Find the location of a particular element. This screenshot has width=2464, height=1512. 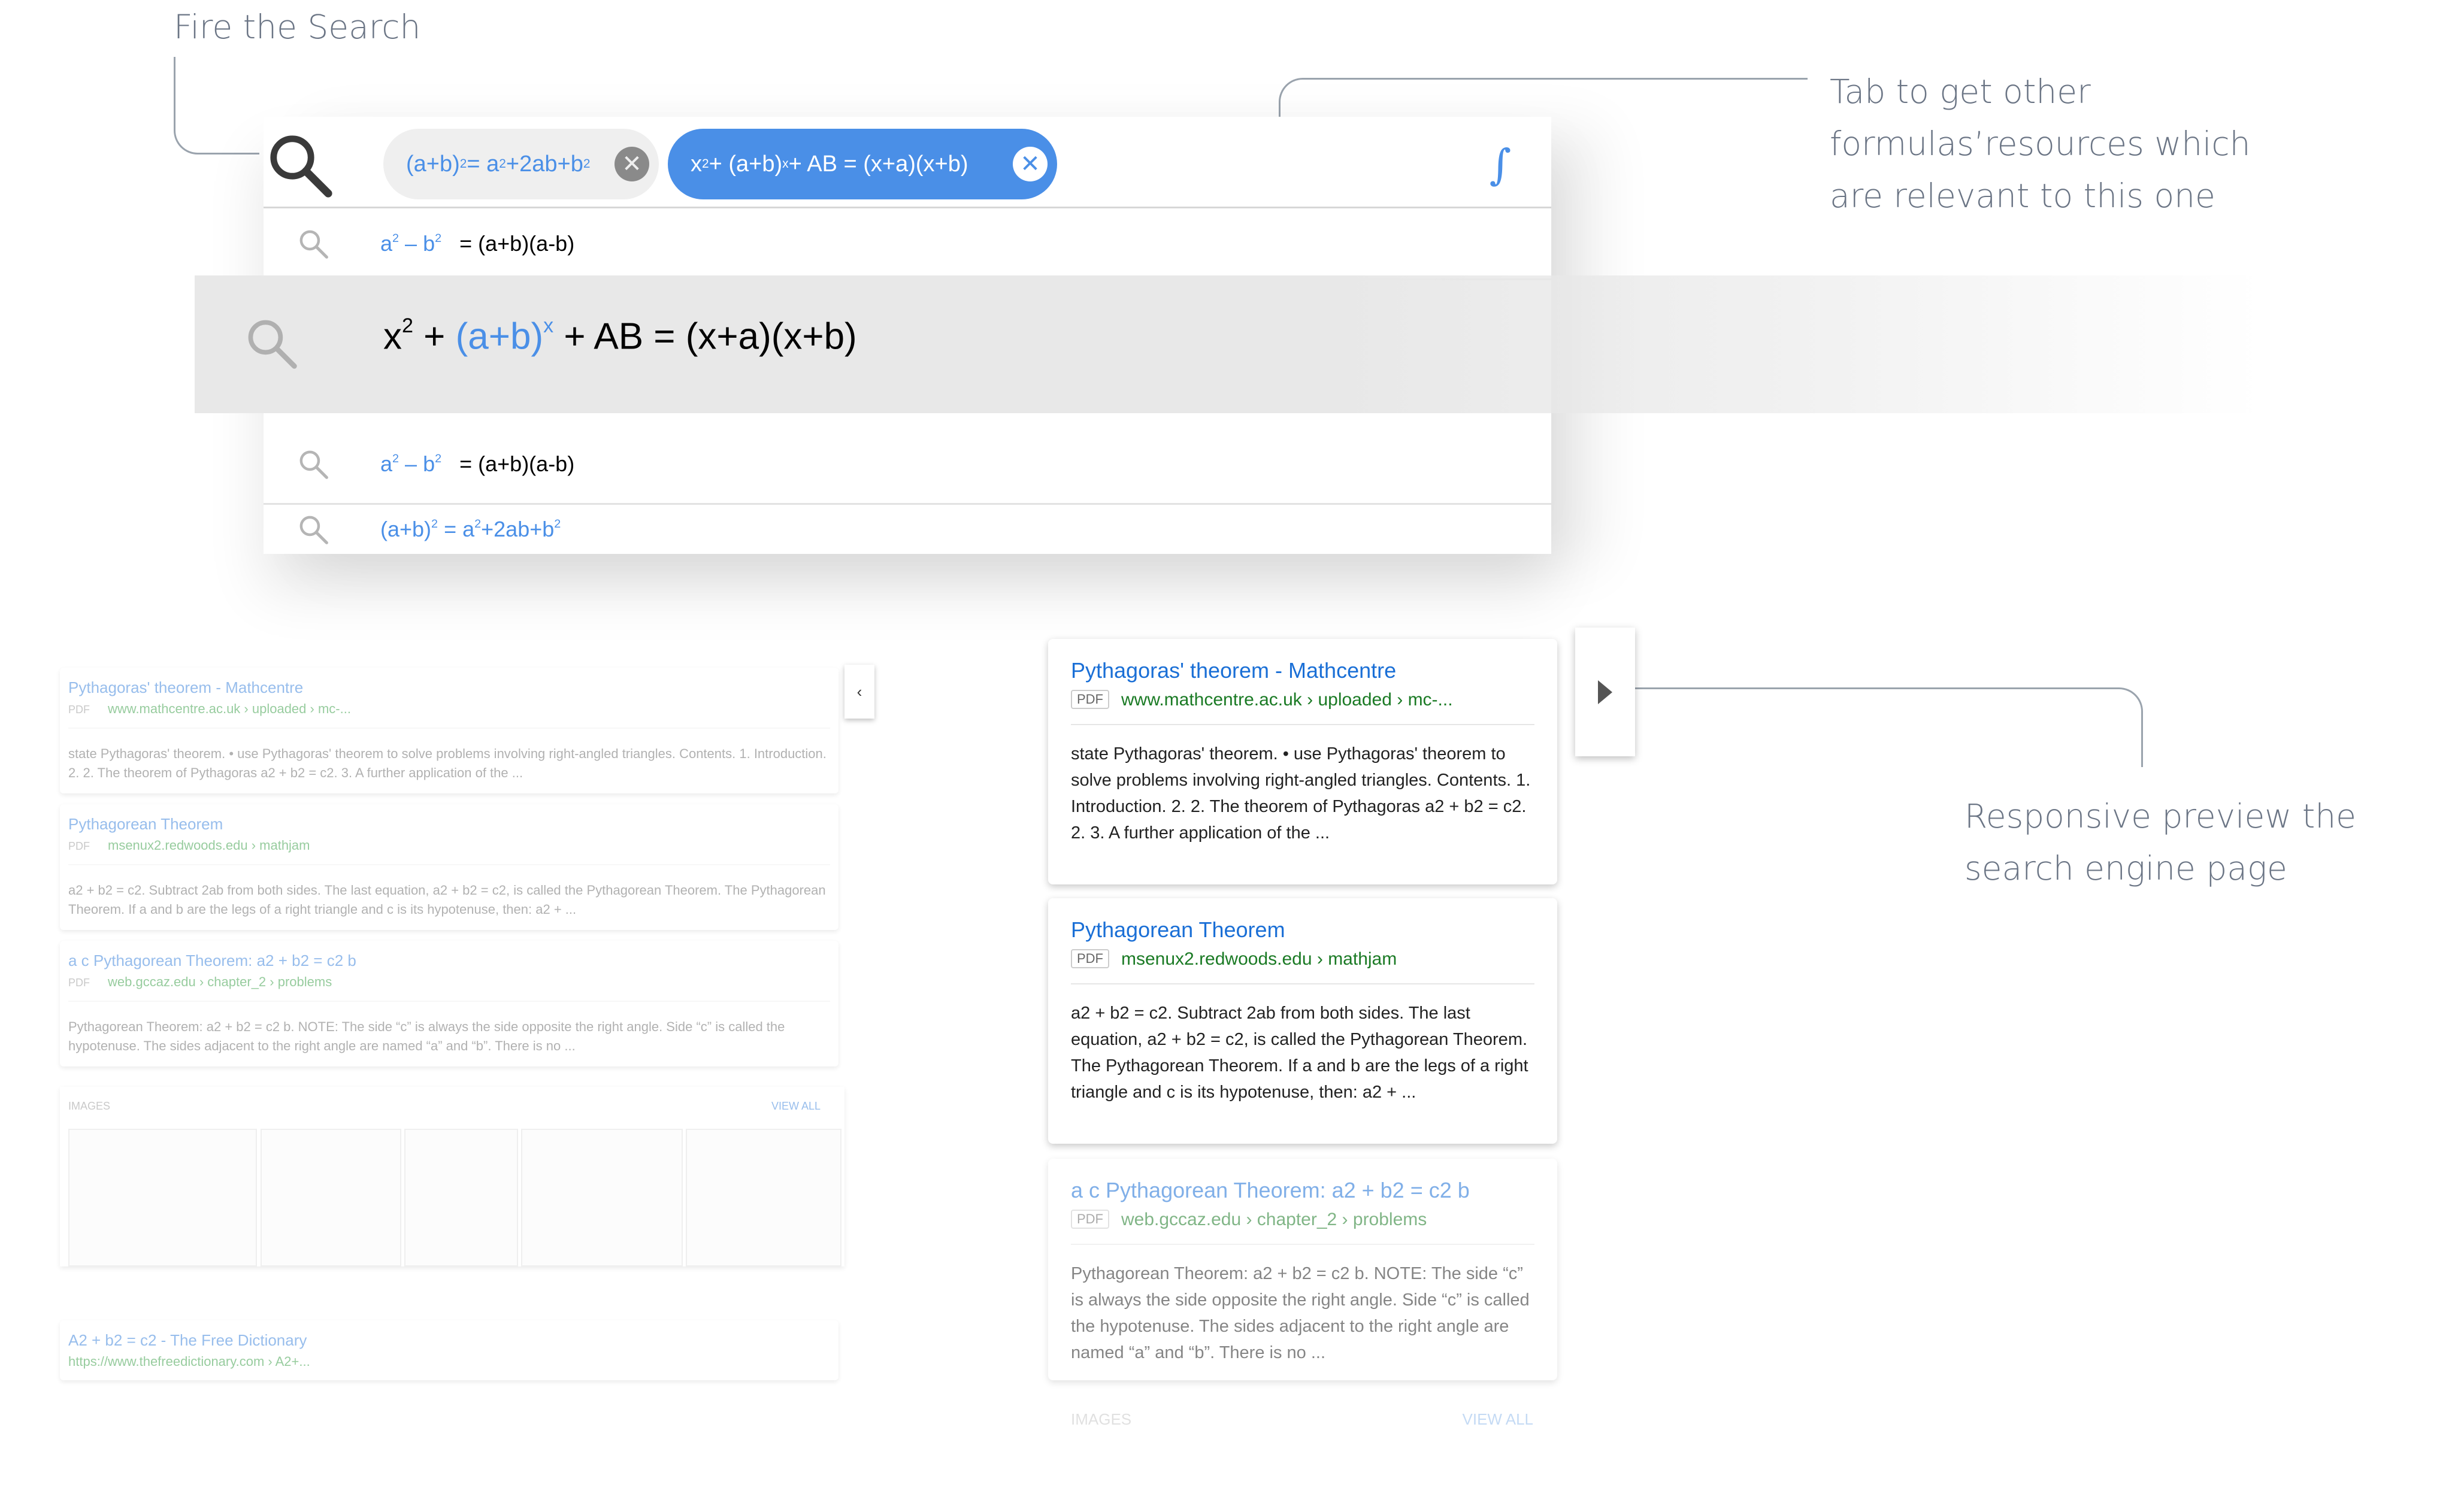

expand-toggle-button is located at coordinates (1605, 692).